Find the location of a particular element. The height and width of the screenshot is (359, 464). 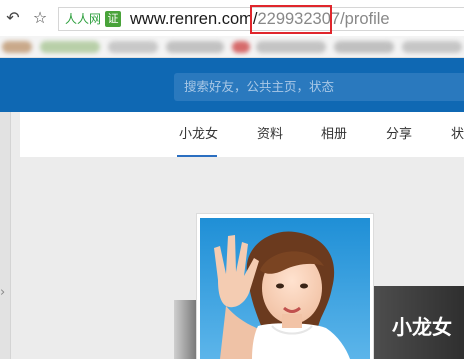

avatar-photo is located at coordinates (285, 288).